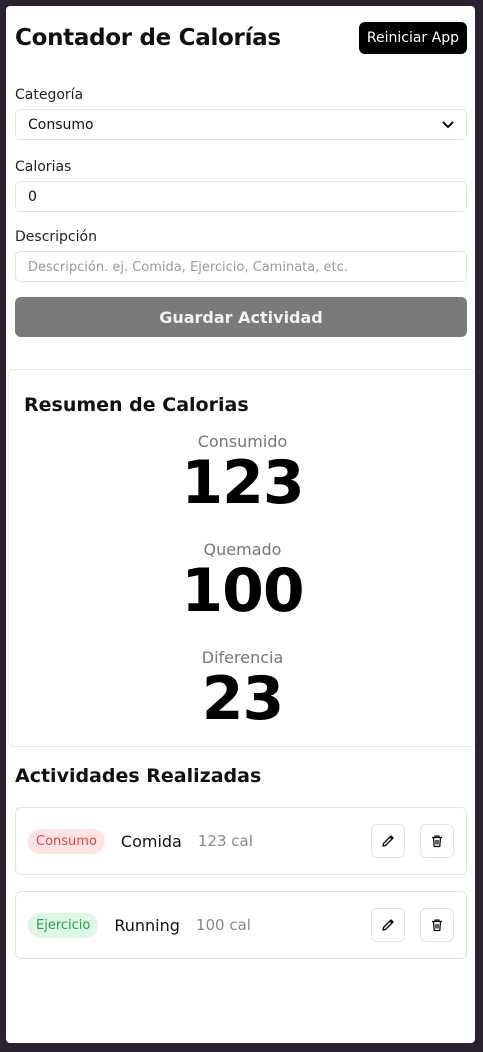 The height and width of the screenshot is (1052, 483). I want to click on chevron-down-icon, so click(448, 125).